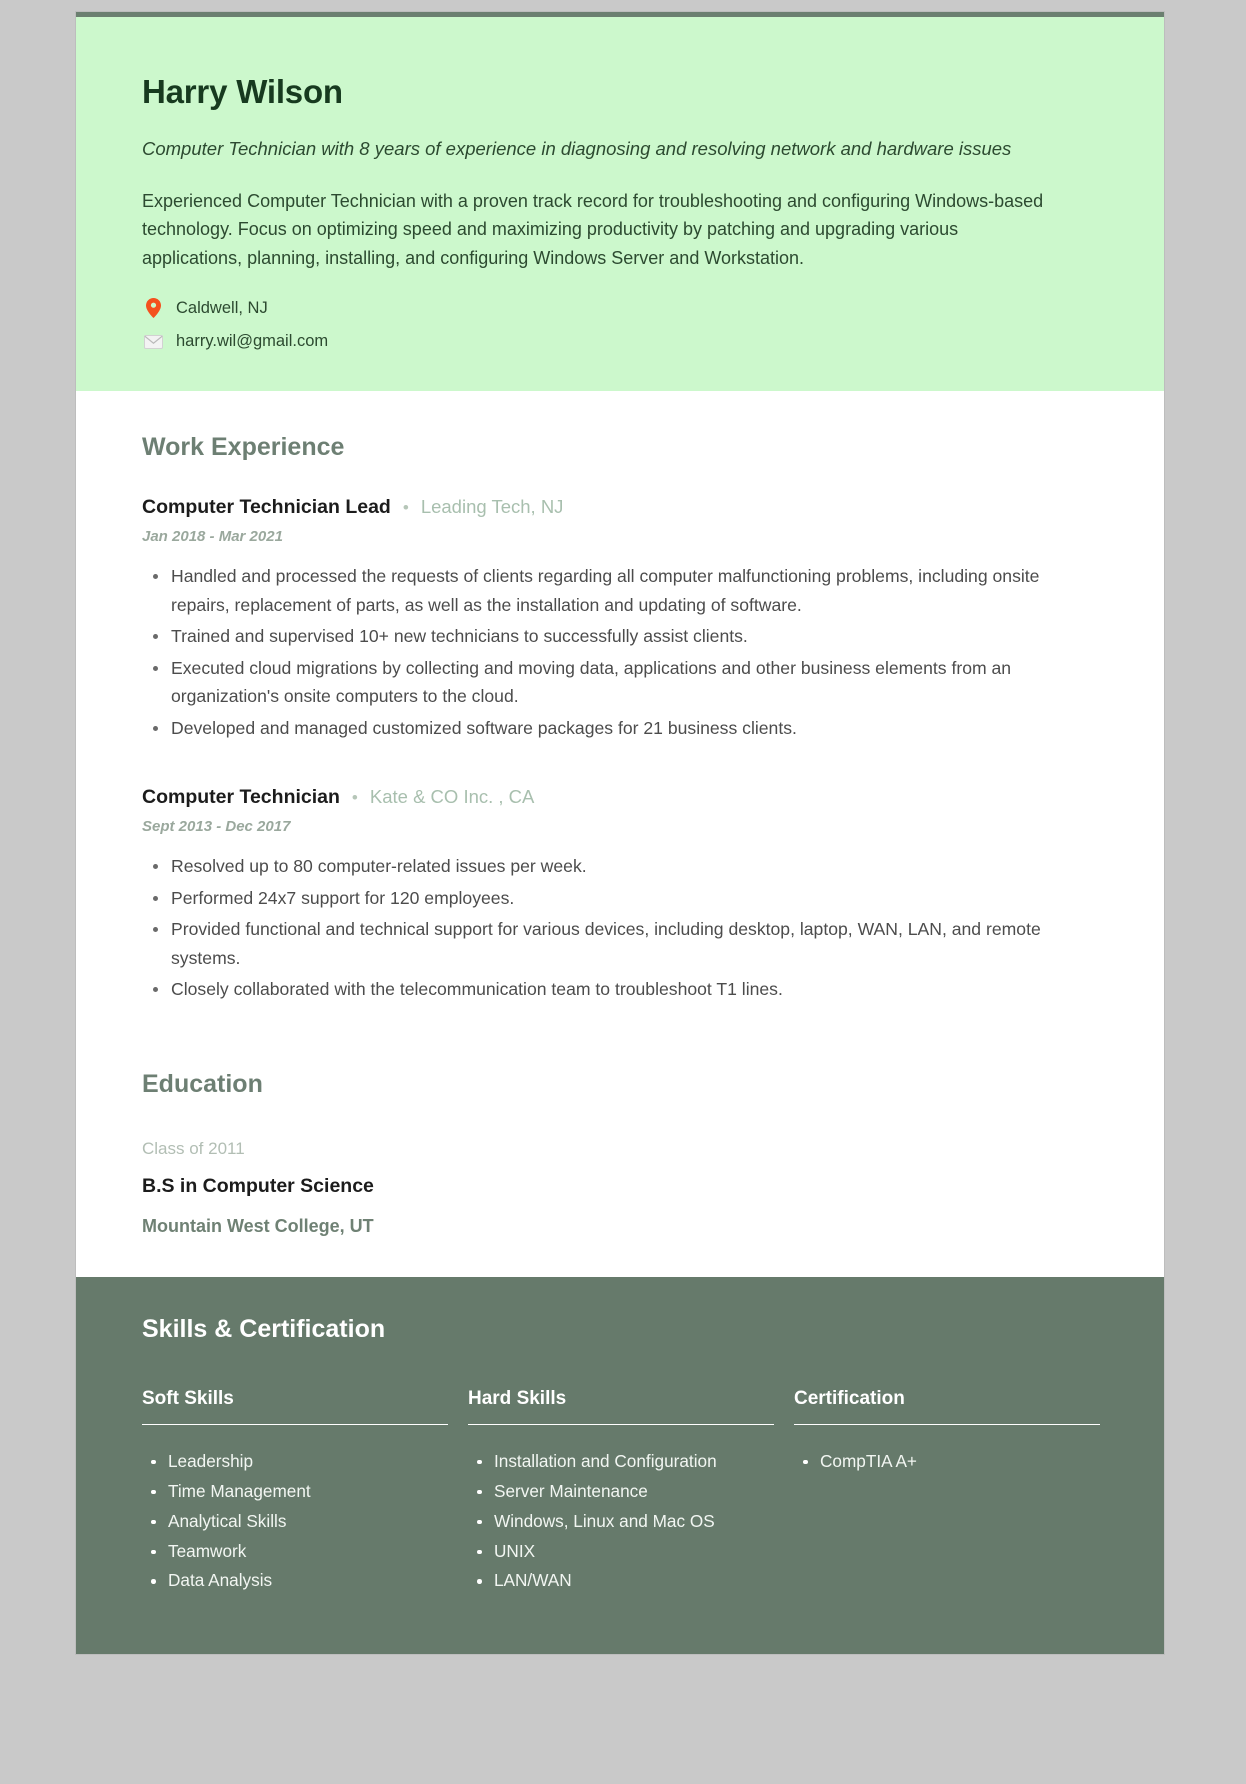 Image resolution: width=1246 pixels, height=1784 pixels. Describe the element at coordinates (452, 797) in the screenshot. I see `job-company: Kate & CO Inc. , CA` at that location.